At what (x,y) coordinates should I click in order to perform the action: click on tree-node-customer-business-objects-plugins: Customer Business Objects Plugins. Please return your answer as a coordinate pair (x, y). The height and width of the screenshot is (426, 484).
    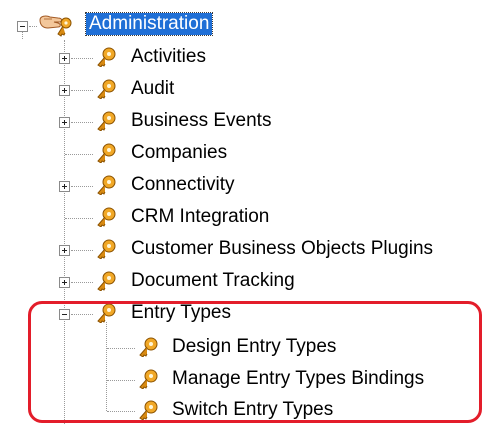
    Looking at the image, I should click on (242, 249).